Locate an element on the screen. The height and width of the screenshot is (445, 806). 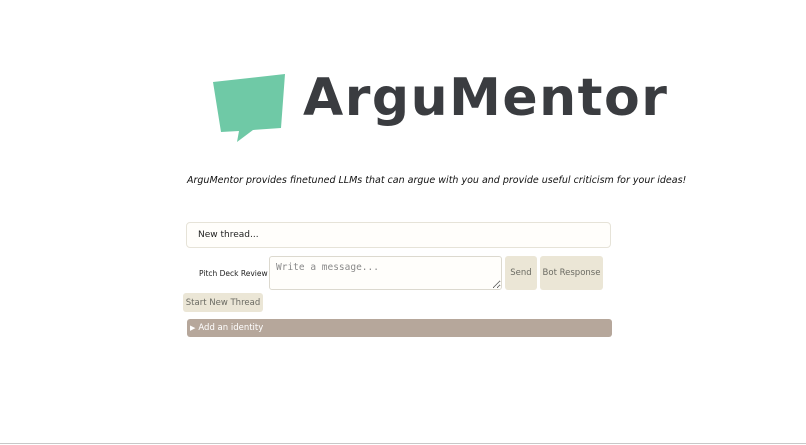
speech-bubble-logo-icon is located at coordinates (249, 108).